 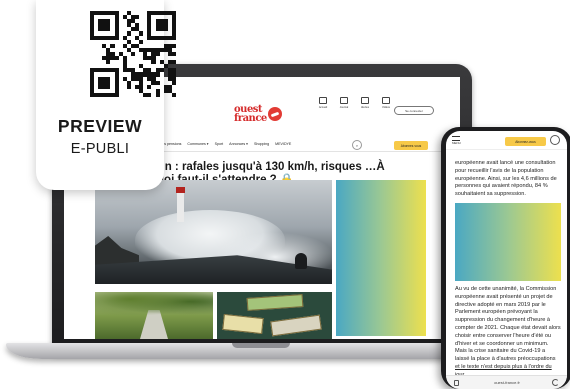 What do you see at coordinates (173, 94) in the screenshot?
I see `qr-module` at bounding box center [173, 94].